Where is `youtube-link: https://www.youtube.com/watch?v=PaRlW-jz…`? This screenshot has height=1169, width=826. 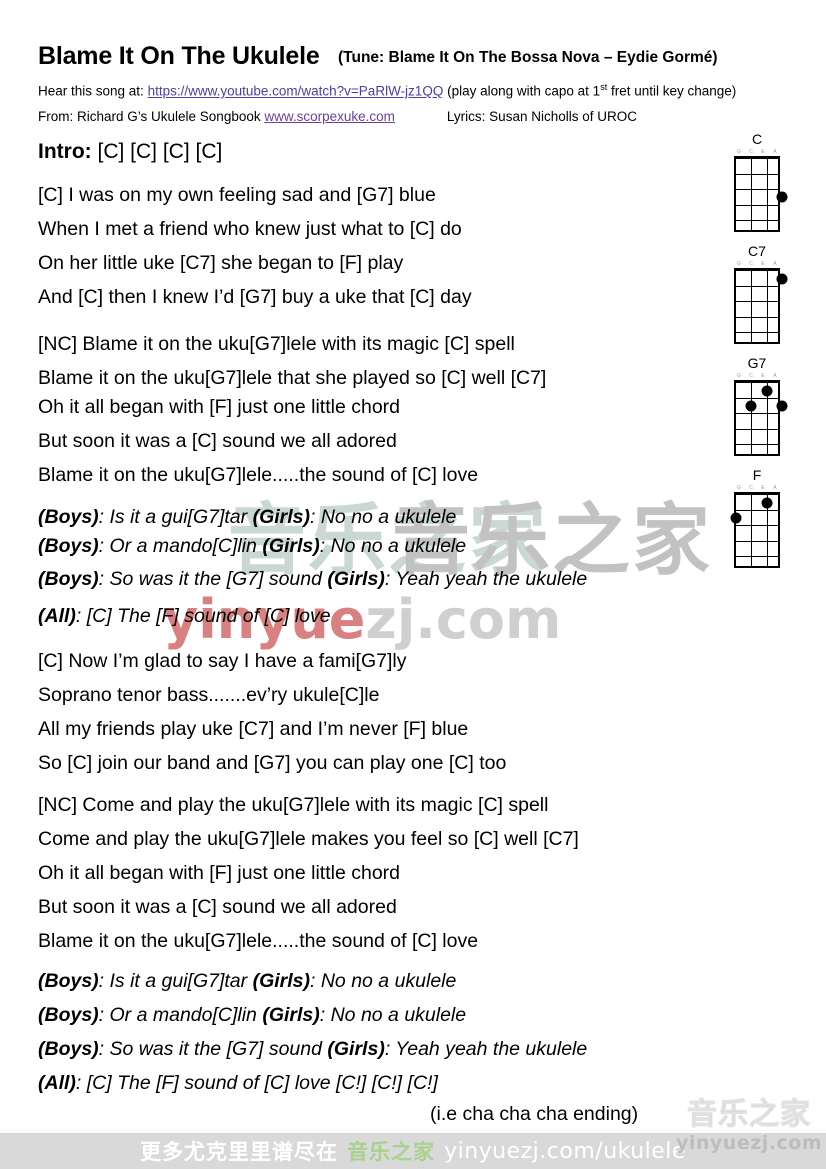 youtube-link: https://www.youtube.com/watch?v=PaRlW-jz… is located at coordinates (296, 91).